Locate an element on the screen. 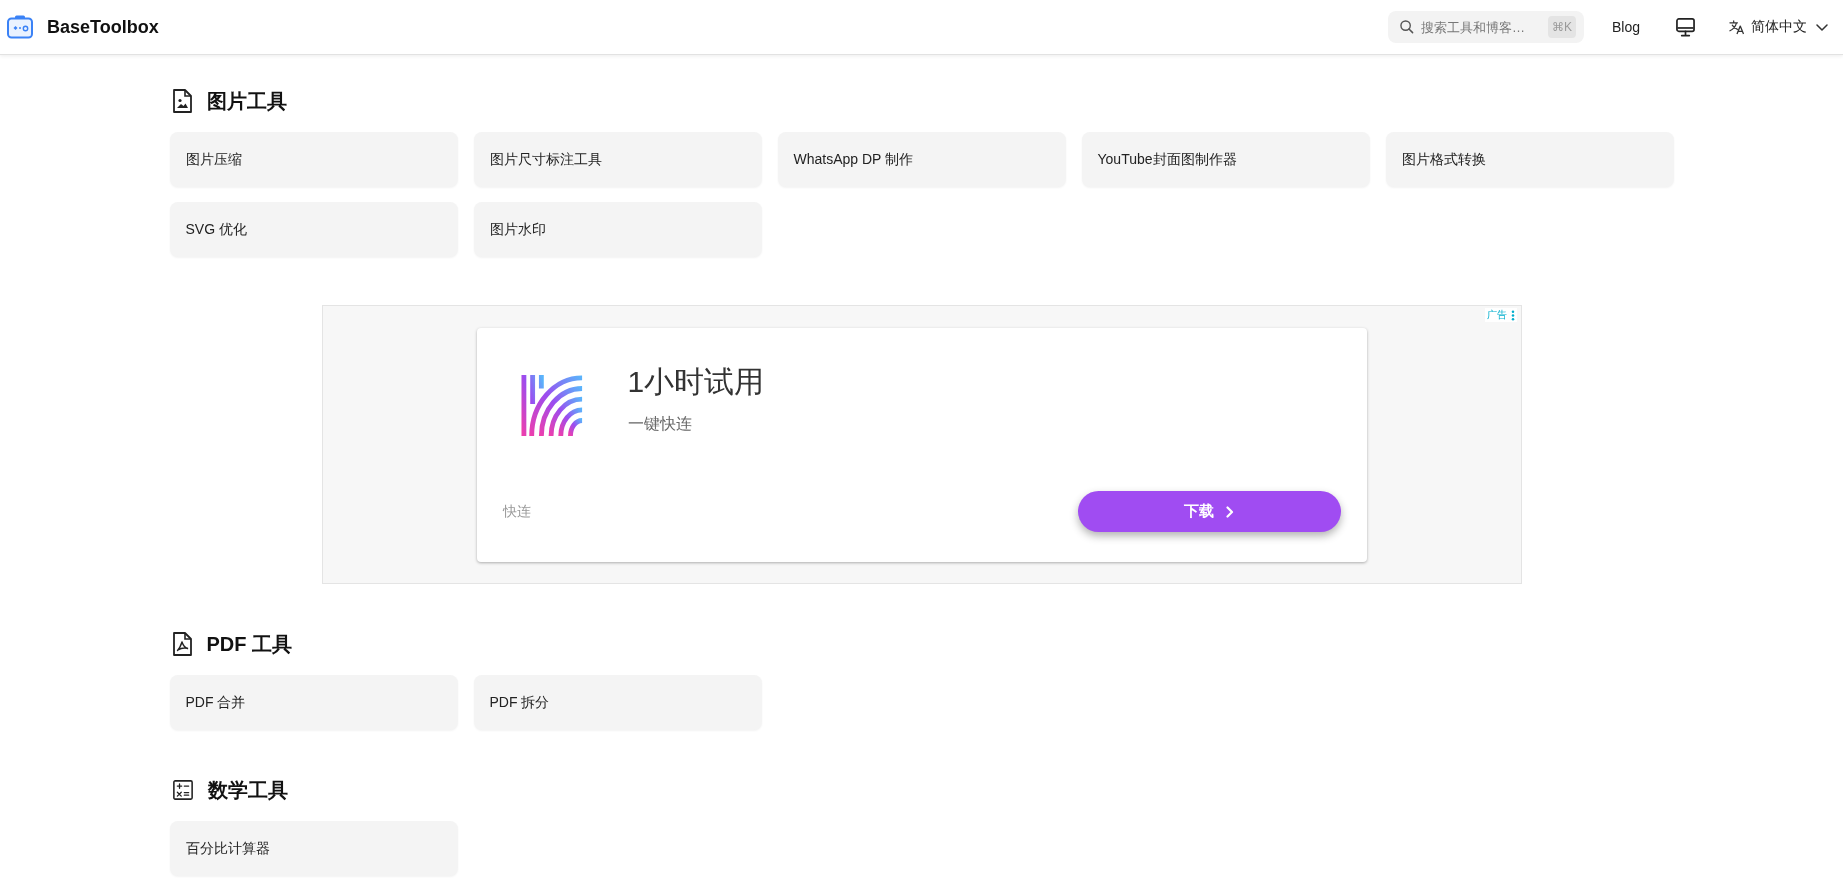  tool-card: PDF 合并 is located at coordinates (313, 702).